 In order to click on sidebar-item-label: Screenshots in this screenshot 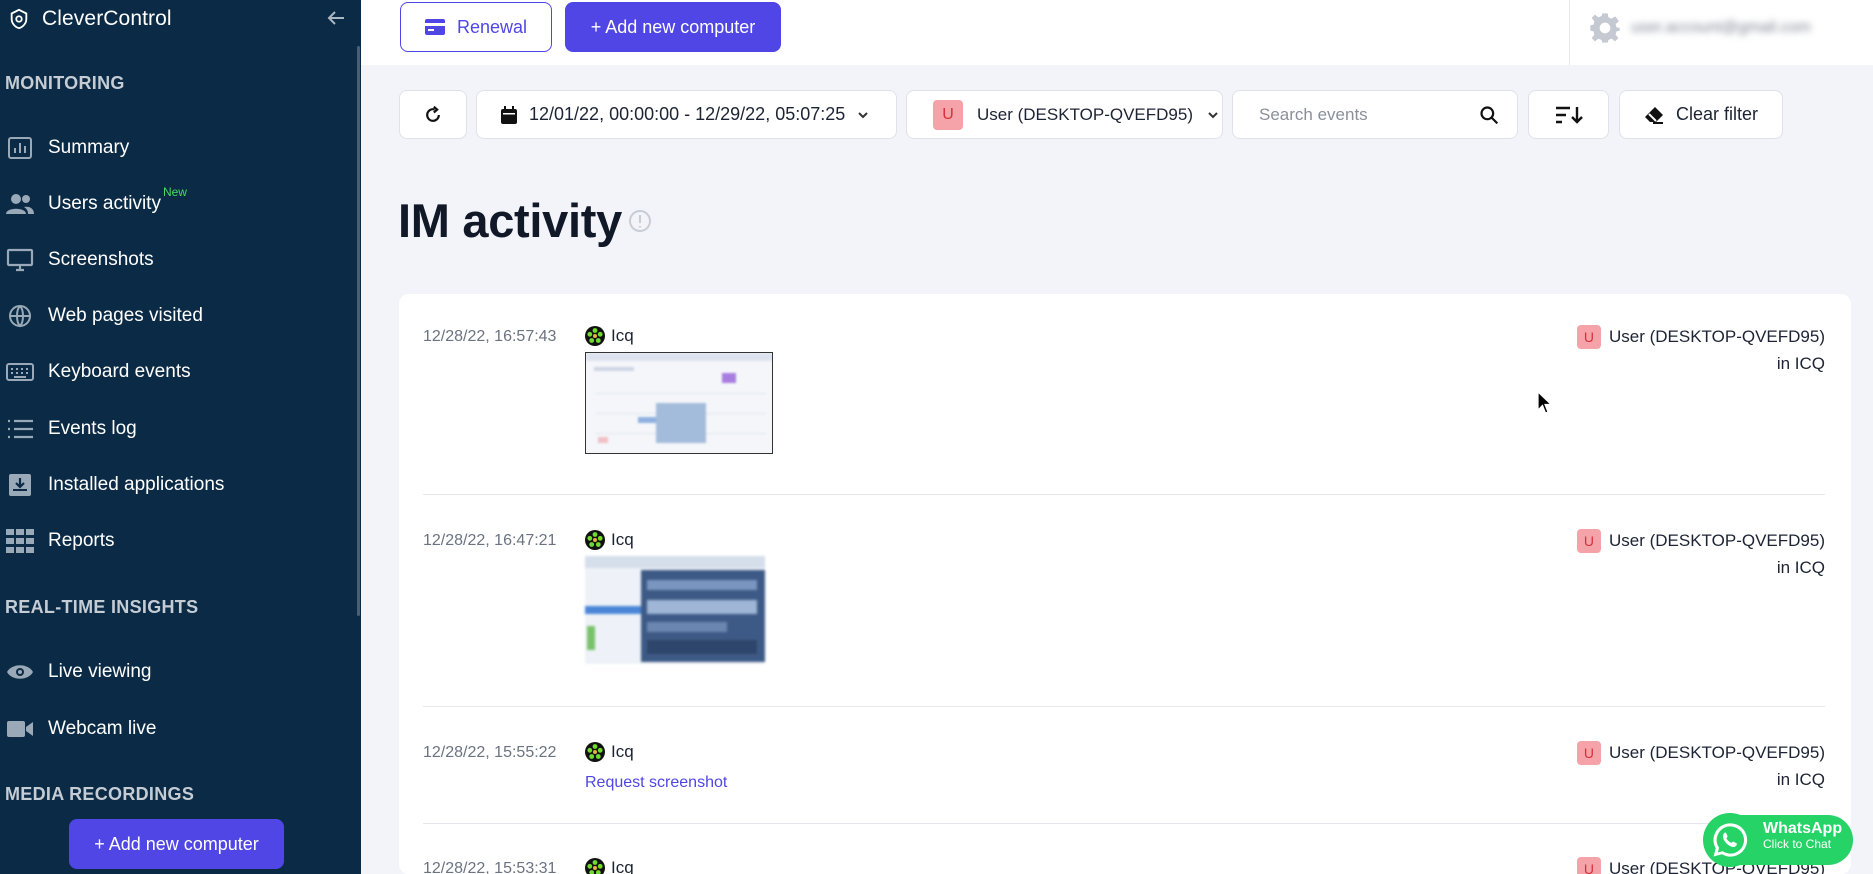, I will do `click(101, 259)`.